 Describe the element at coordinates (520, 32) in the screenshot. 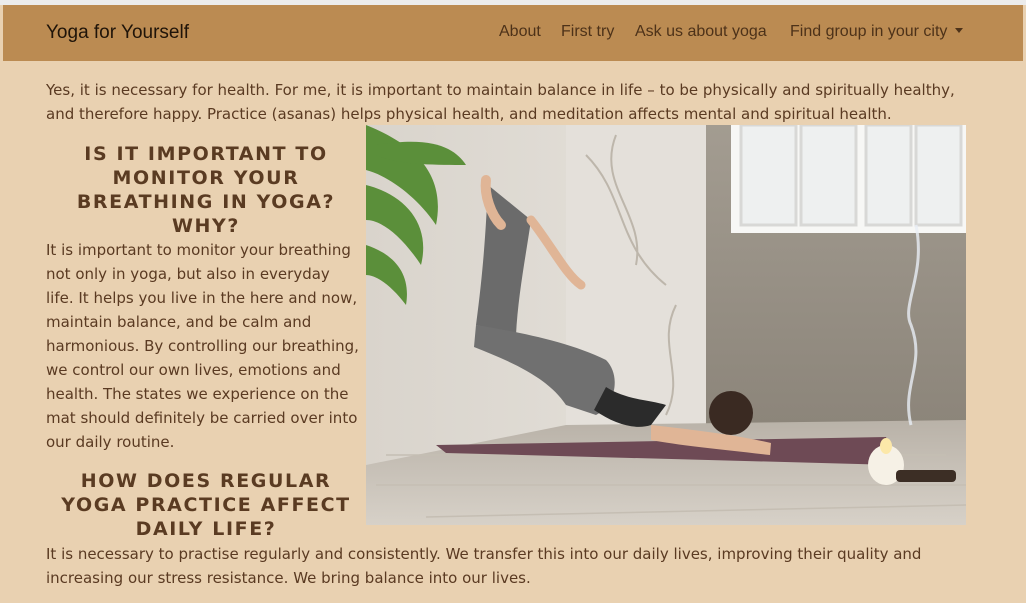

I see `nav-link-about: About` at that location.